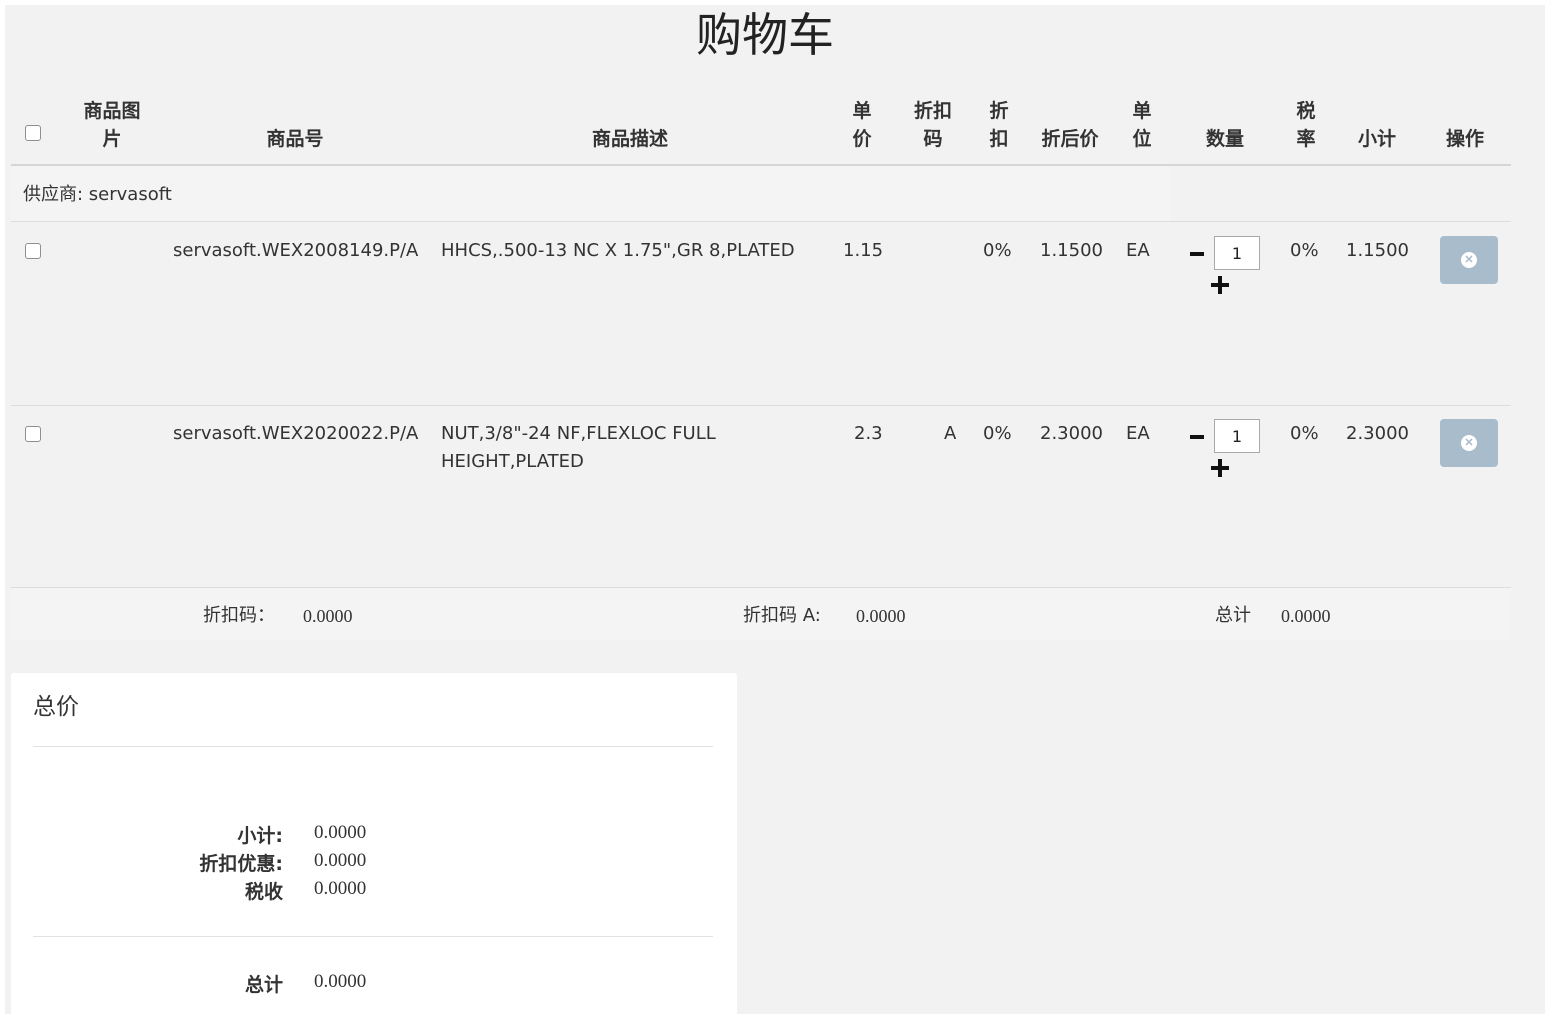 The height and width of the screenshot is (1019, 1550). I want to click on summary-subtotal-value: 0.0000, so click(340, 832).